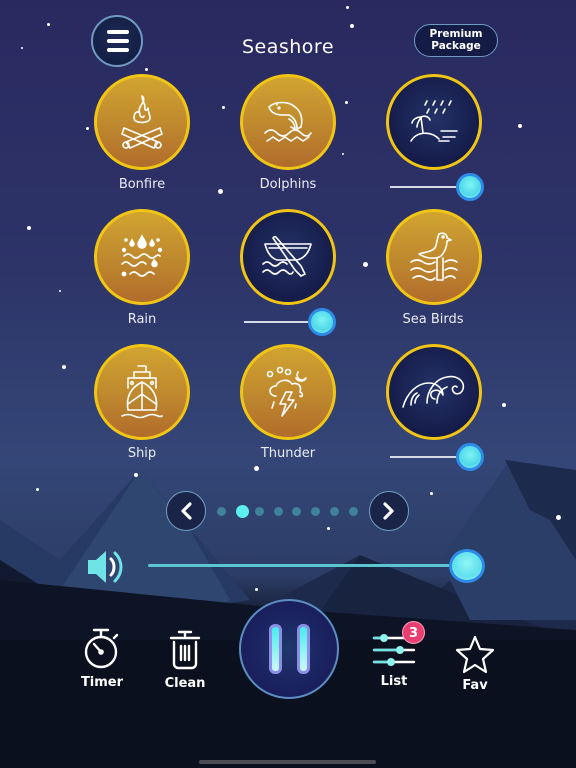 The image size is (576, 768). Describe the element at coordinates (118, 32) in the screenshot. I see `hamburger-menu-icon` at that location.